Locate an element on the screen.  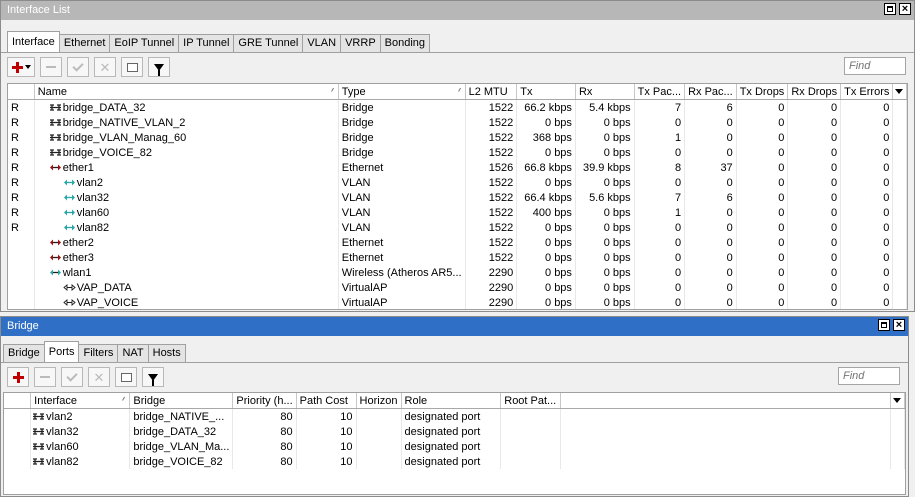
table-row: Rvlan2 VLAN 1522 0 bps 0 bps 0 0 0 0 0 is located at coordinates (457, 182).